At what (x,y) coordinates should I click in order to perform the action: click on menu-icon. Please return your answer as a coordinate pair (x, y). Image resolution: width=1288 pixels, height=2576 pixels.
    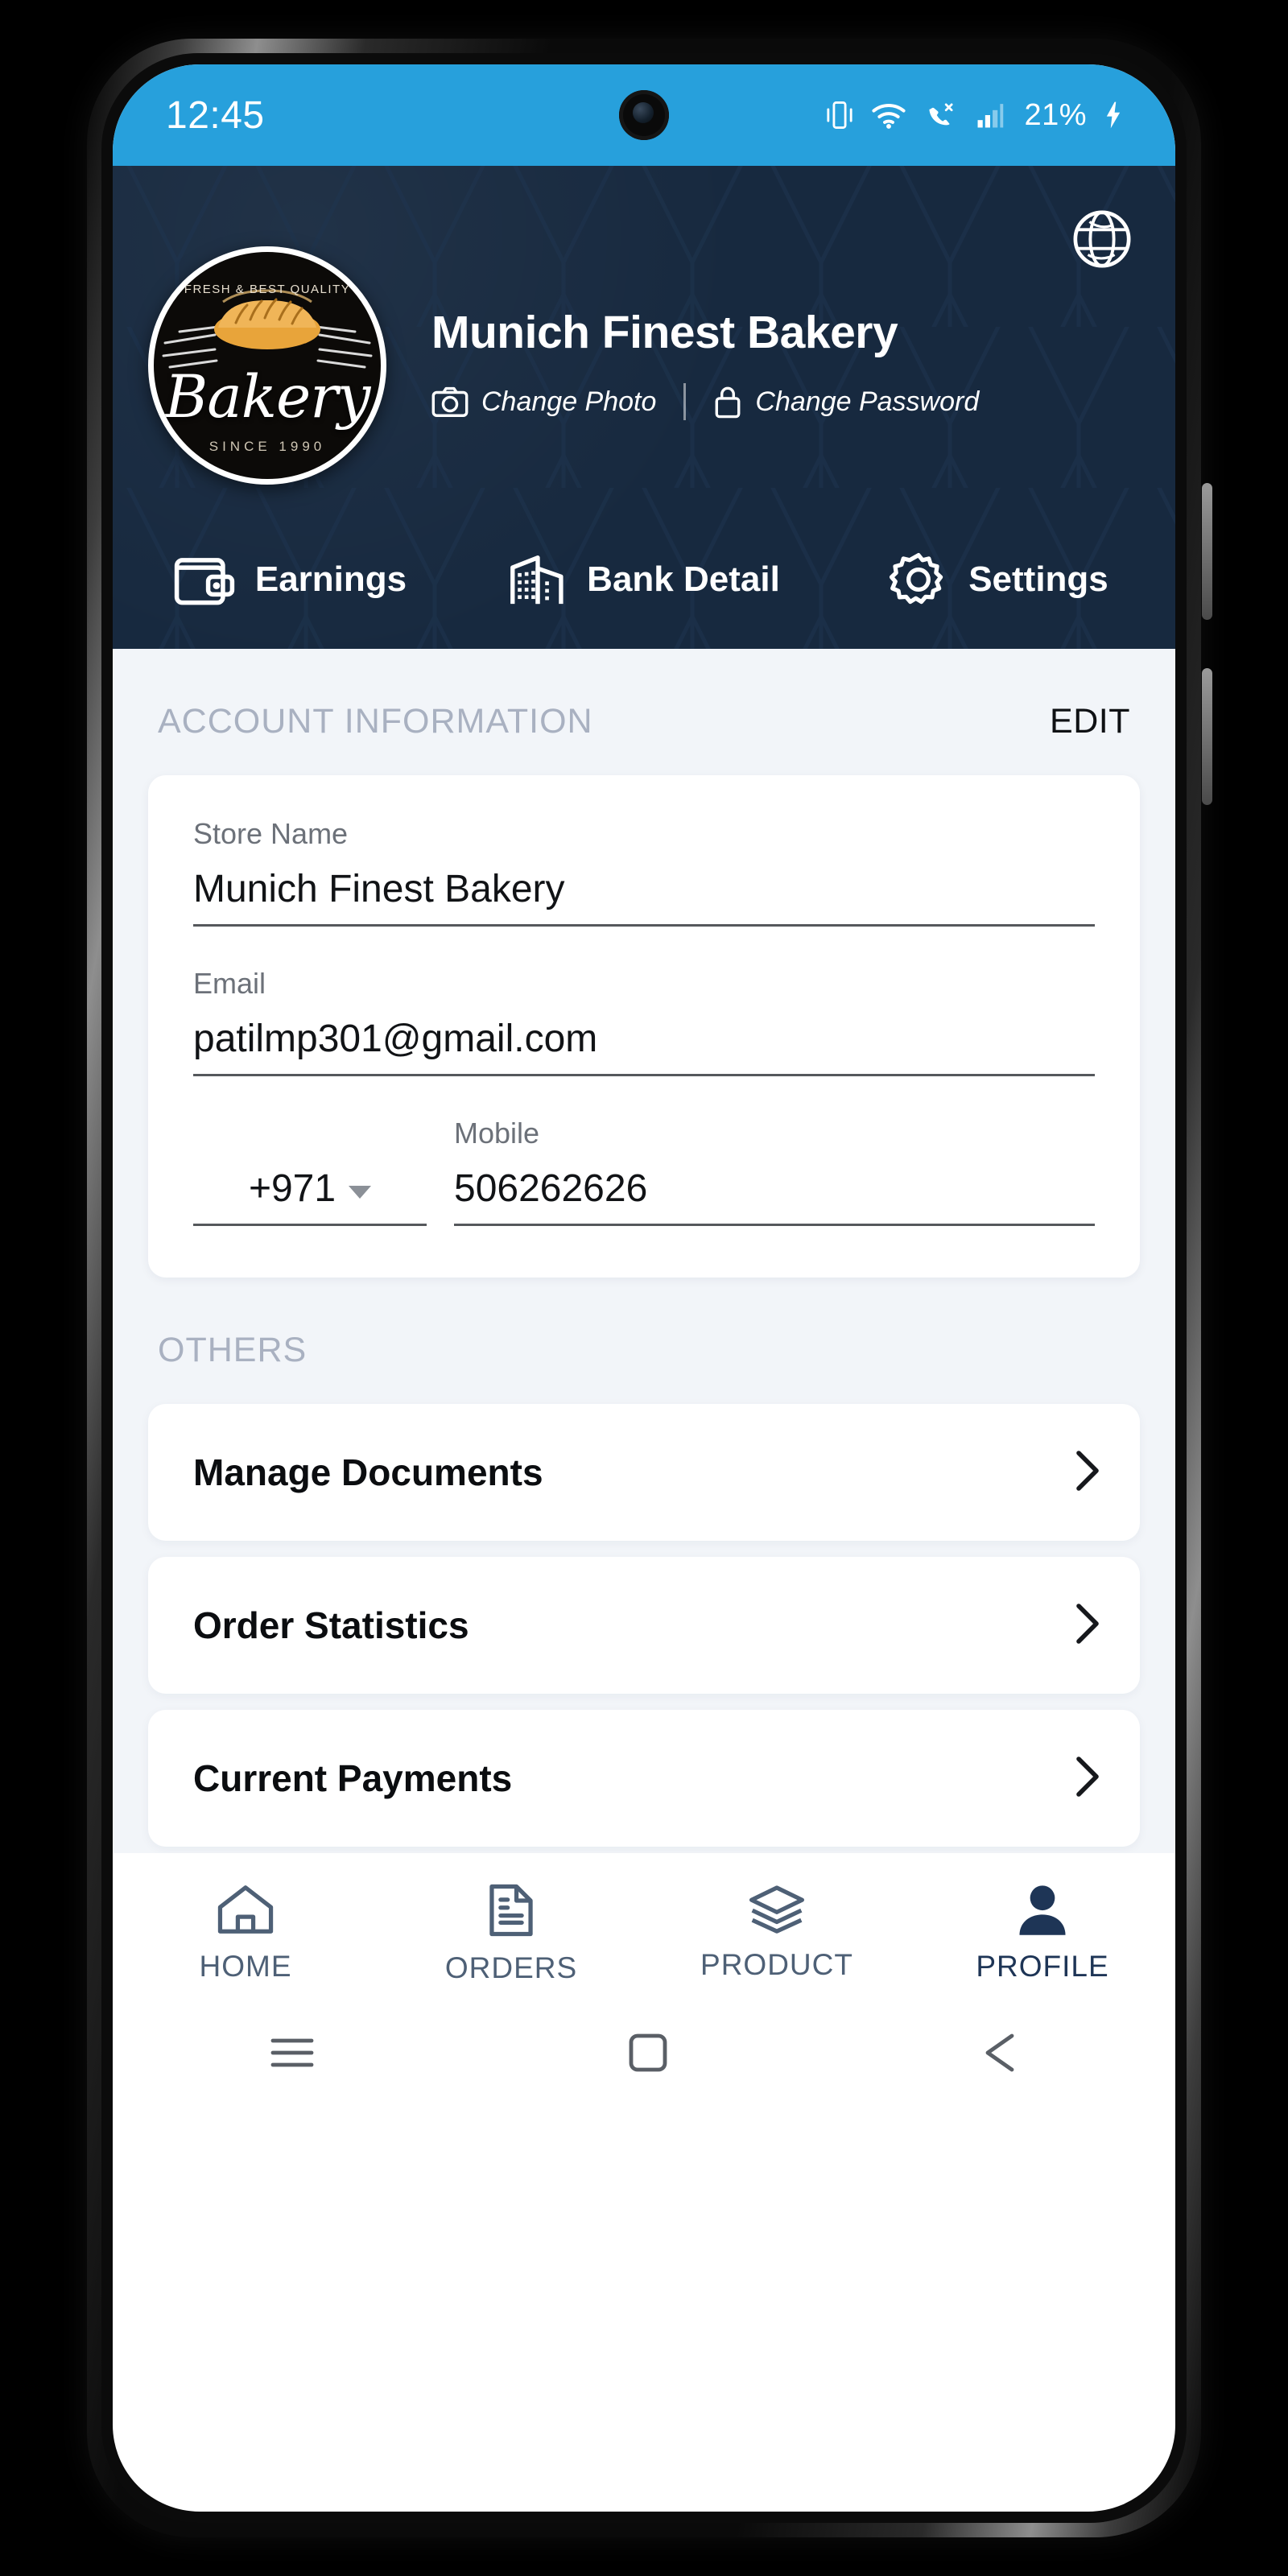
    Looking at the image, I should click on (292, 2052).